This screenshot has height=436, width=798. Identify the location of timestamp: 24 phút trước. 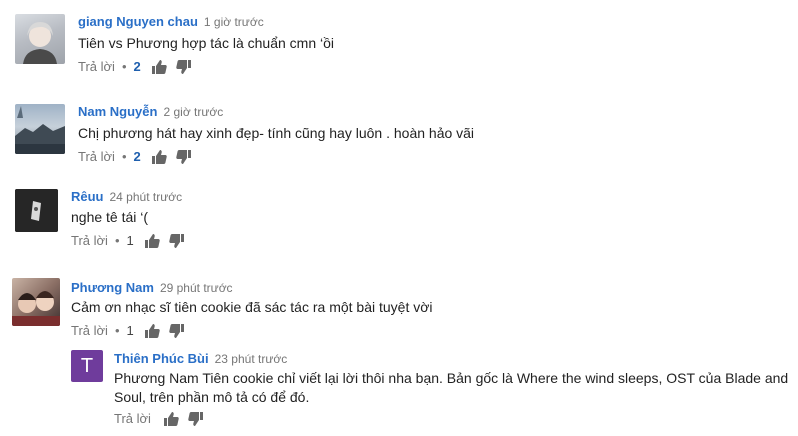
(146, 197).